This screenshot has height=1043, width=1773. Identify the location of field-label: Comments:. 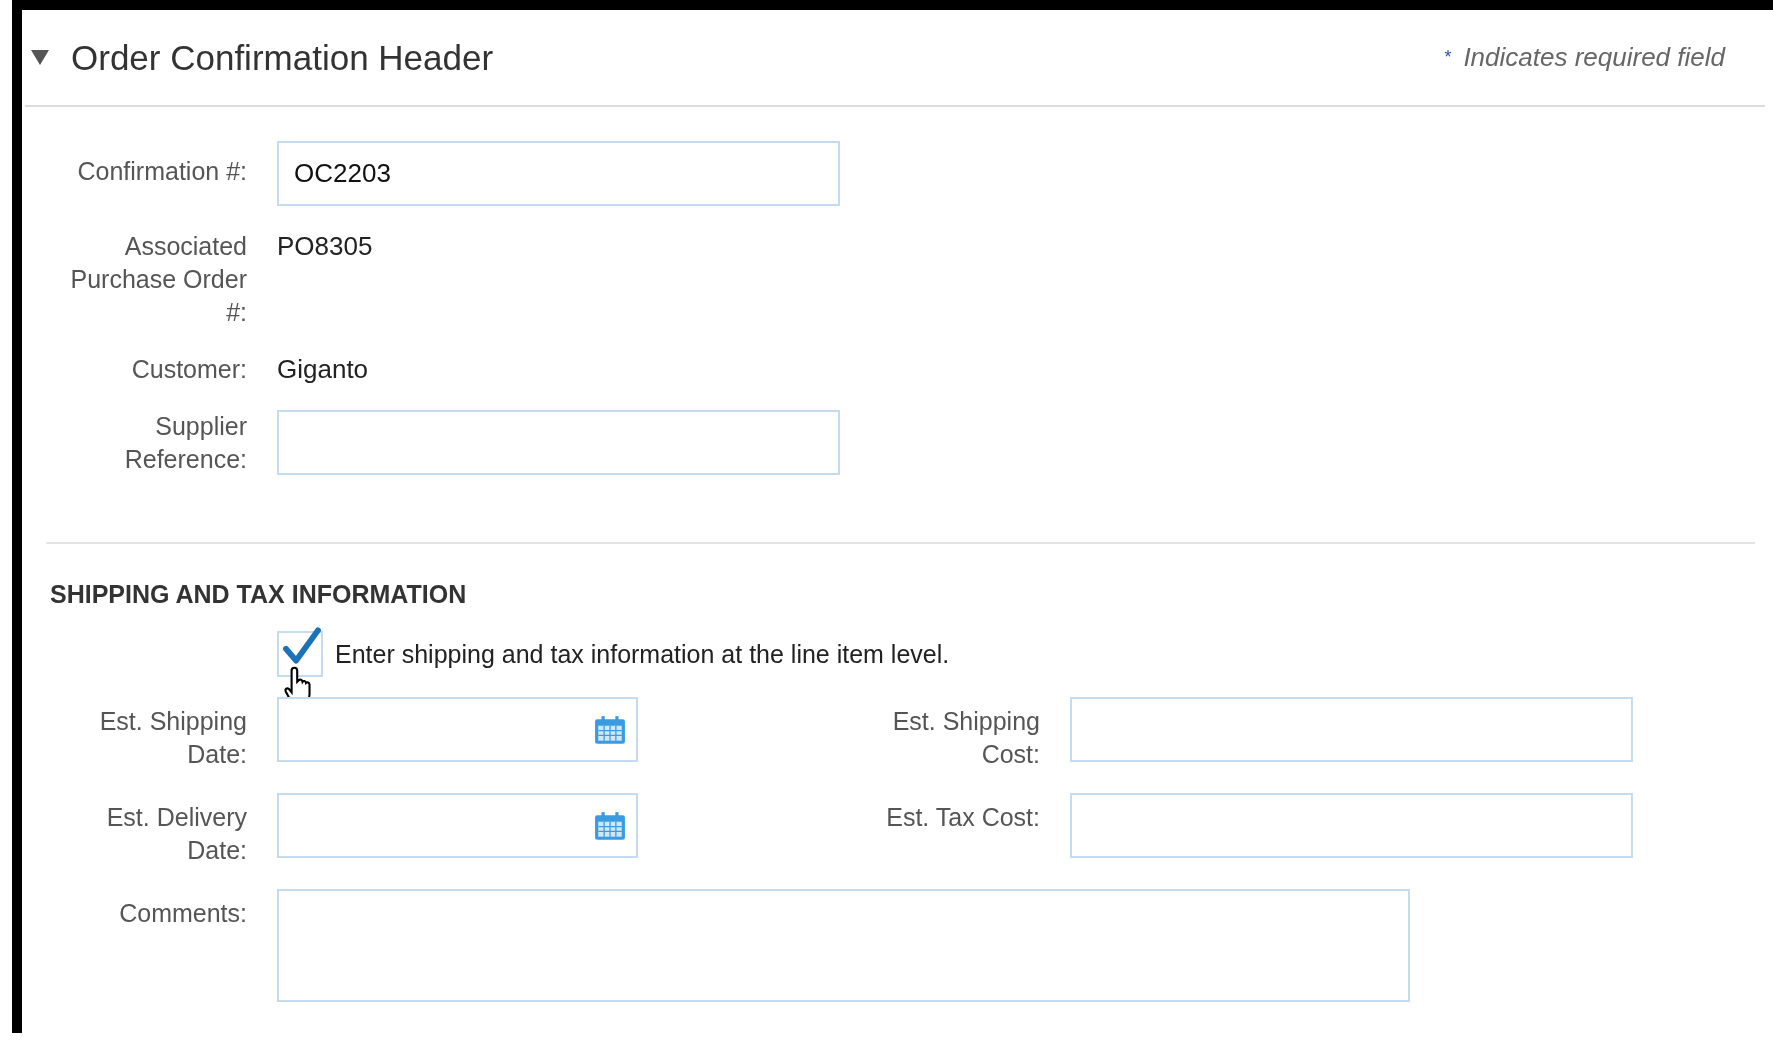
(182, 913).